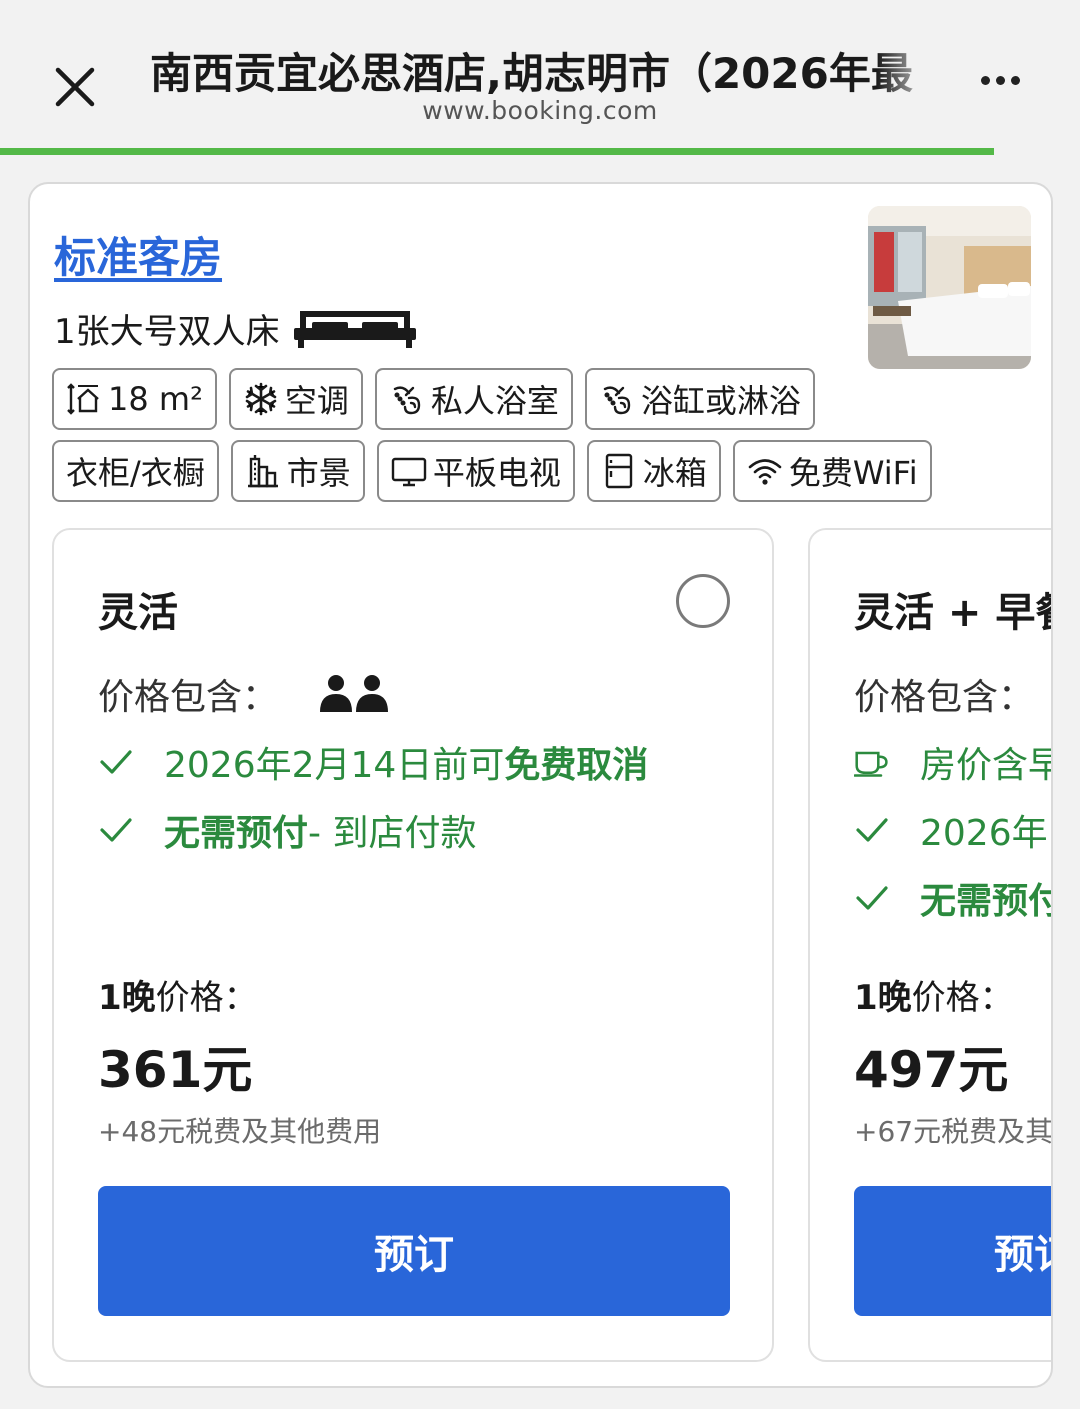 The width and height of the screenshot is (1080, 1409). Describe the element at coordinates (703, 601) in the screenshot. I see `rate-select-radio` at that location.